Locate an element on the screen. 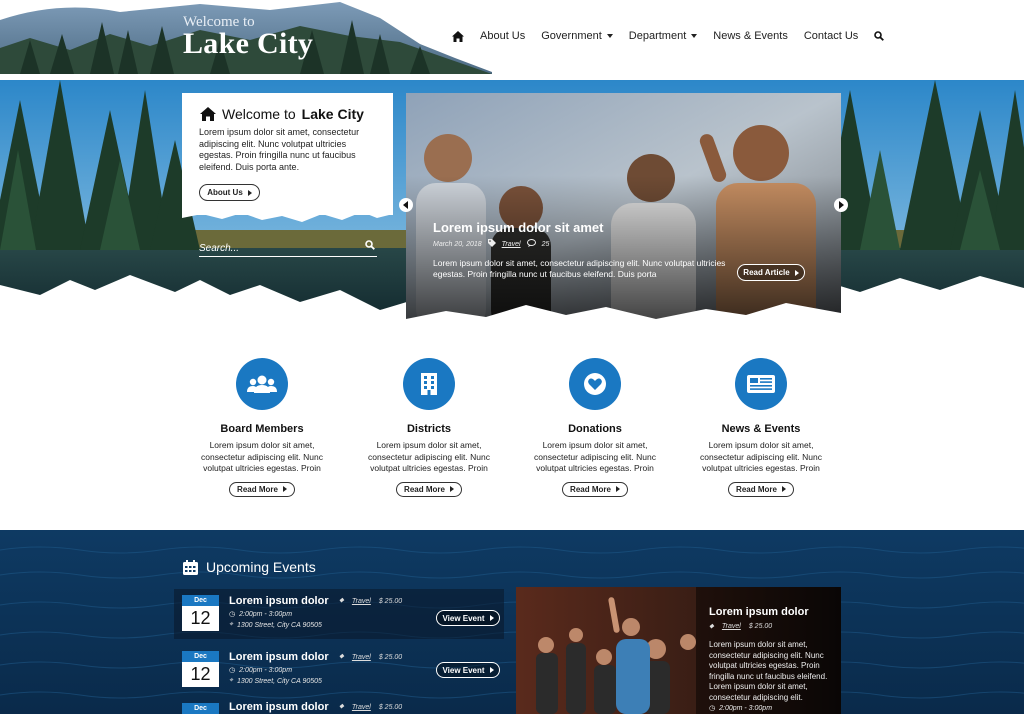 Image resolution: width=1024 pixels, height=714 pixels. featured-event-tags: ⬥ Travel $ 25.00 is located at coordinates (740, 627).